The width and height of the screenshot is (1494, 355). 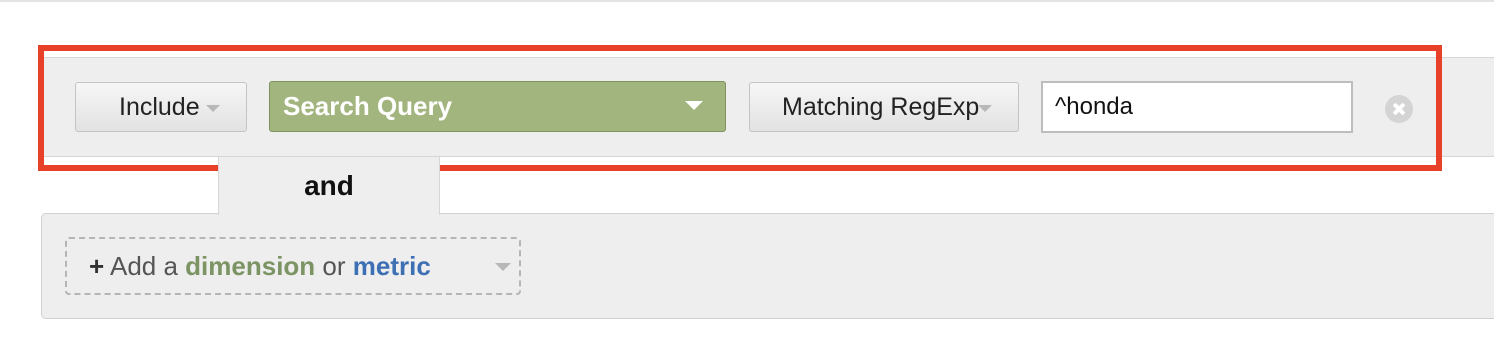 I want to click on match-type-dropdown: Matching RegExp, so click(x=884, y=107).